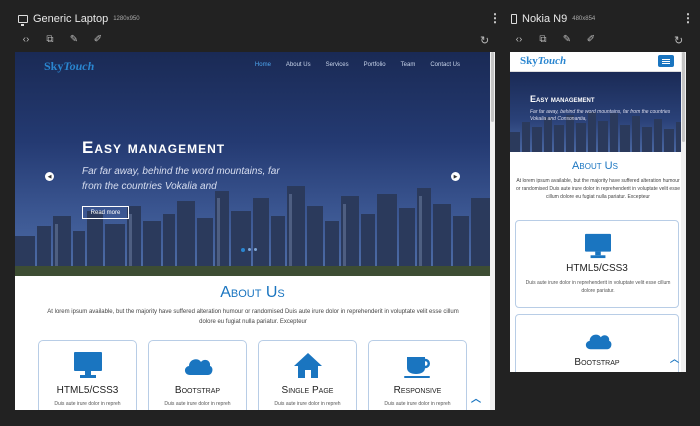  I want to click on mobile-hero-title: Easy management, so click(562, 99).